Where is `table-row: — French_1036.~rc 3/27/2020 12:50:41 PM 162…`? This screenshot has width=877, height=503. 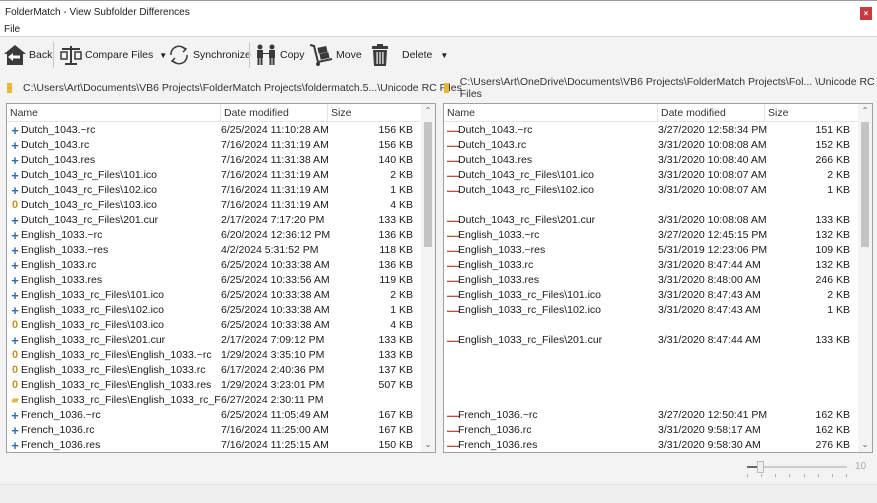 table-row: — French_1036.~rc 3/27/2020 12:50:41 PM 162… is located at coordinates (651, 415).